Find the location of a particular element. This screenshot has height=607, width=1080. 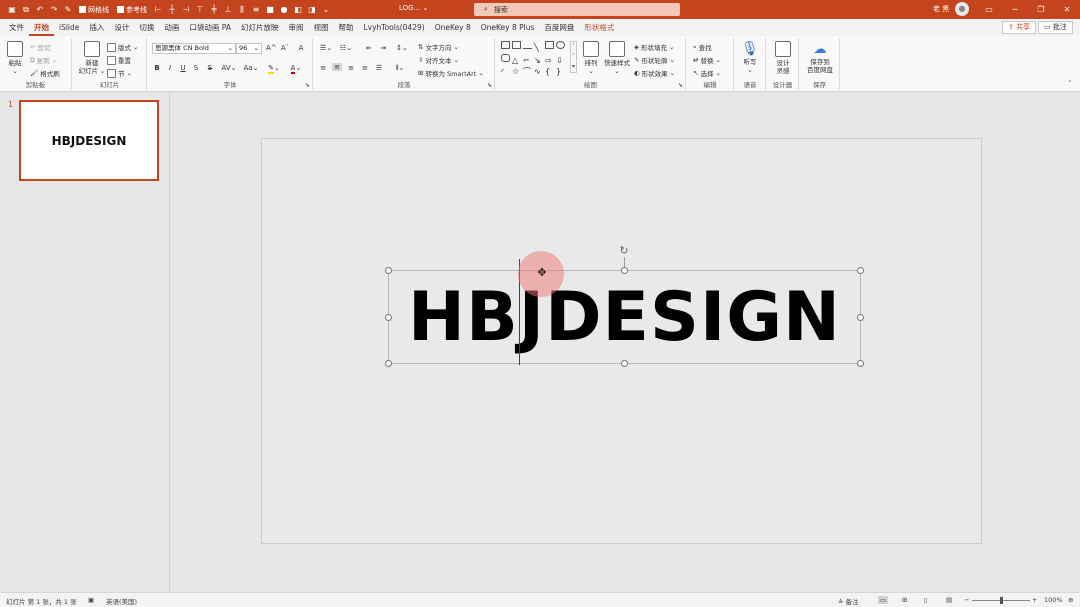

format-painter-button: 🖌 格式刷 is located at coordinates (45, 73).